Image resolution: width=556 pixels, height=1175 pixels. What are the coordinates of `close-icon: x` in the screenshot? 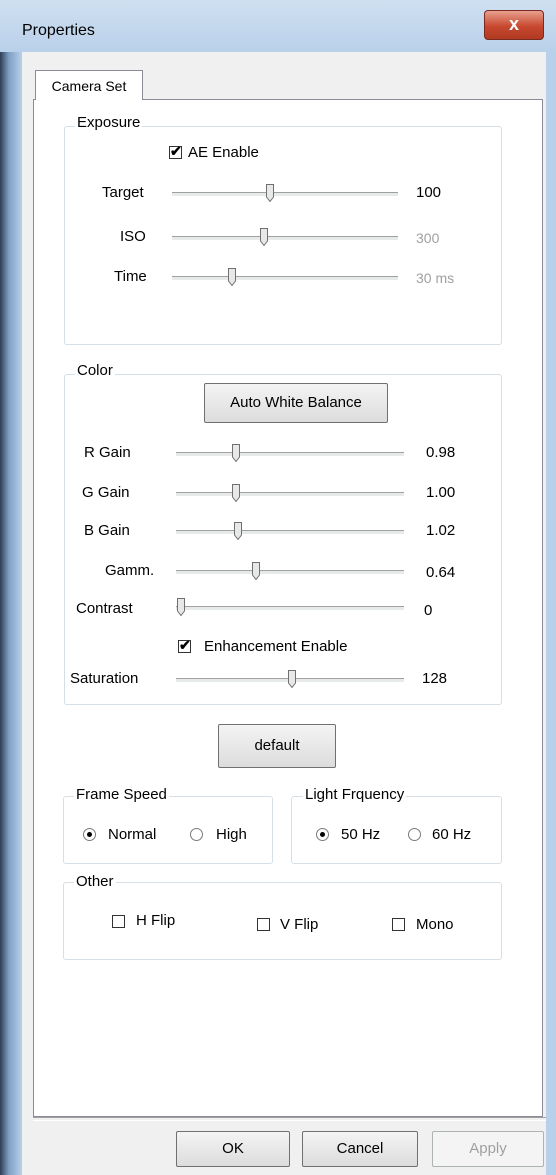 It's located at (513, 24).